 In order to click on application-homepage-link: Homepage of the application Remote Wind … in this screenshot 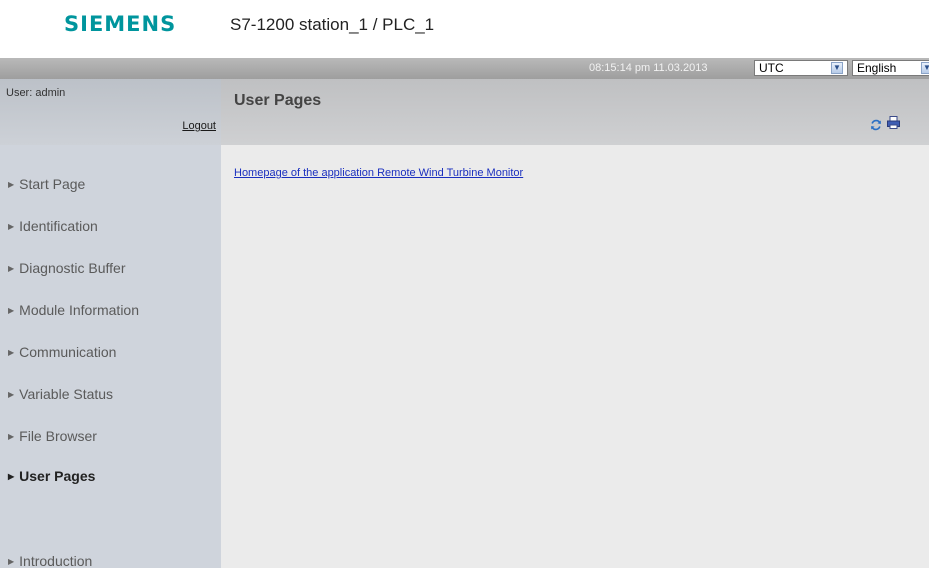, I will do `click(378, 173)`.